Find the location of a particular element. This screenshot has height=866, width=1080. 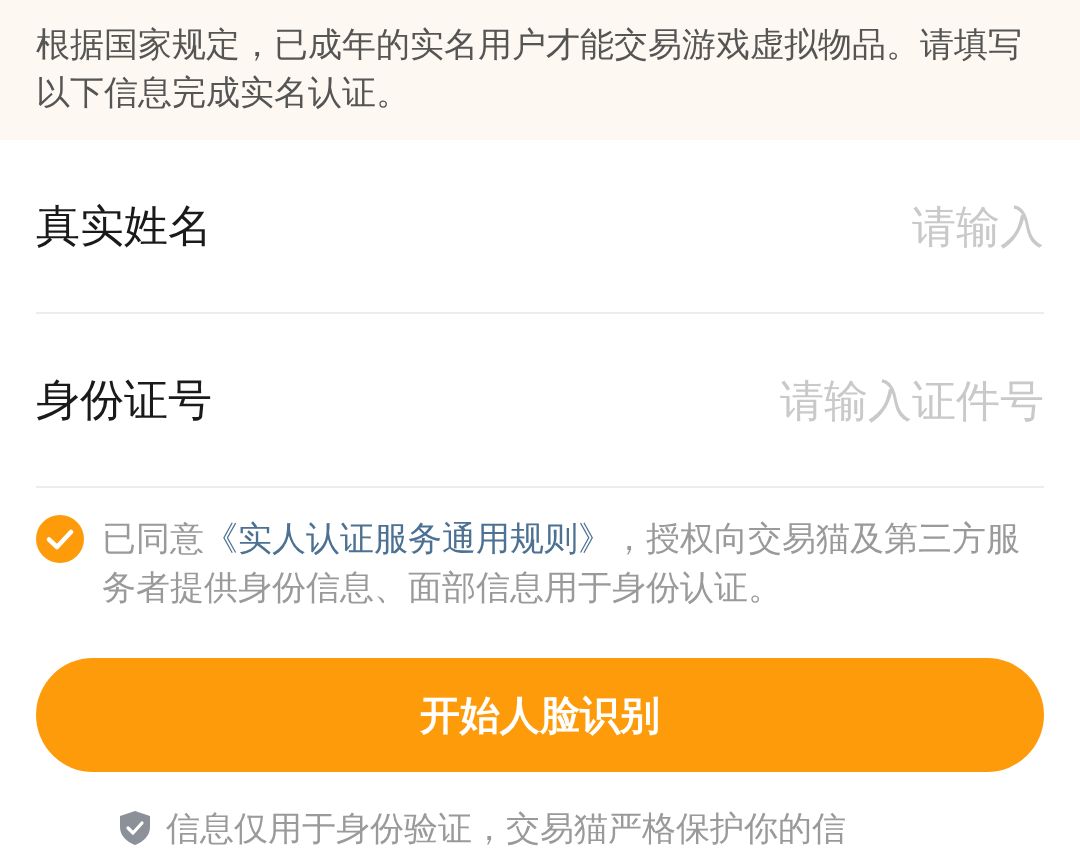

shield-check-icon is located at coordinates (135, 828).